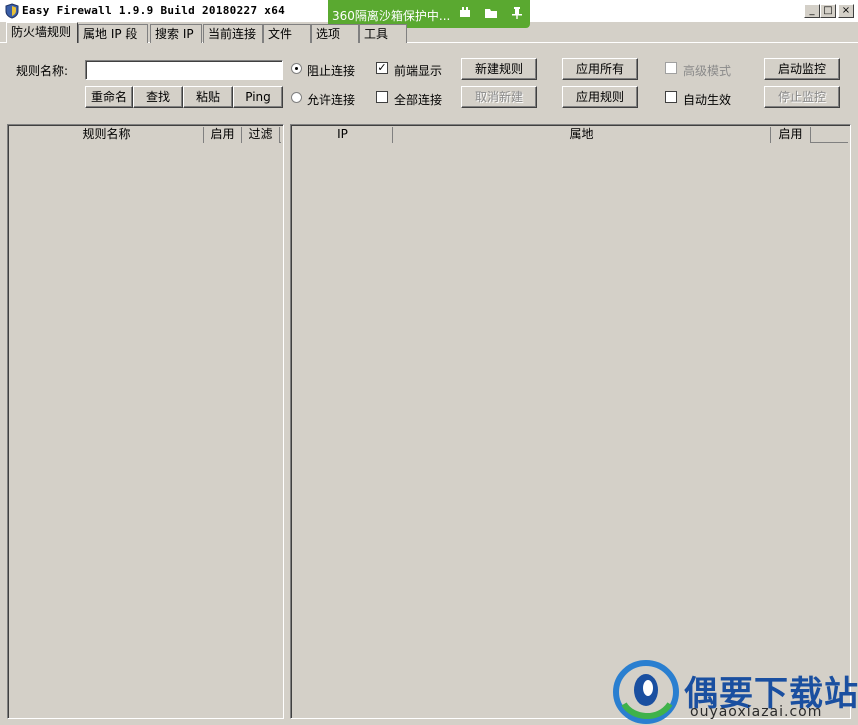 Image resolution: width=858 pixels, height=725 pixels. I want to click on paste-button: 粘贴, so click(208, 97).